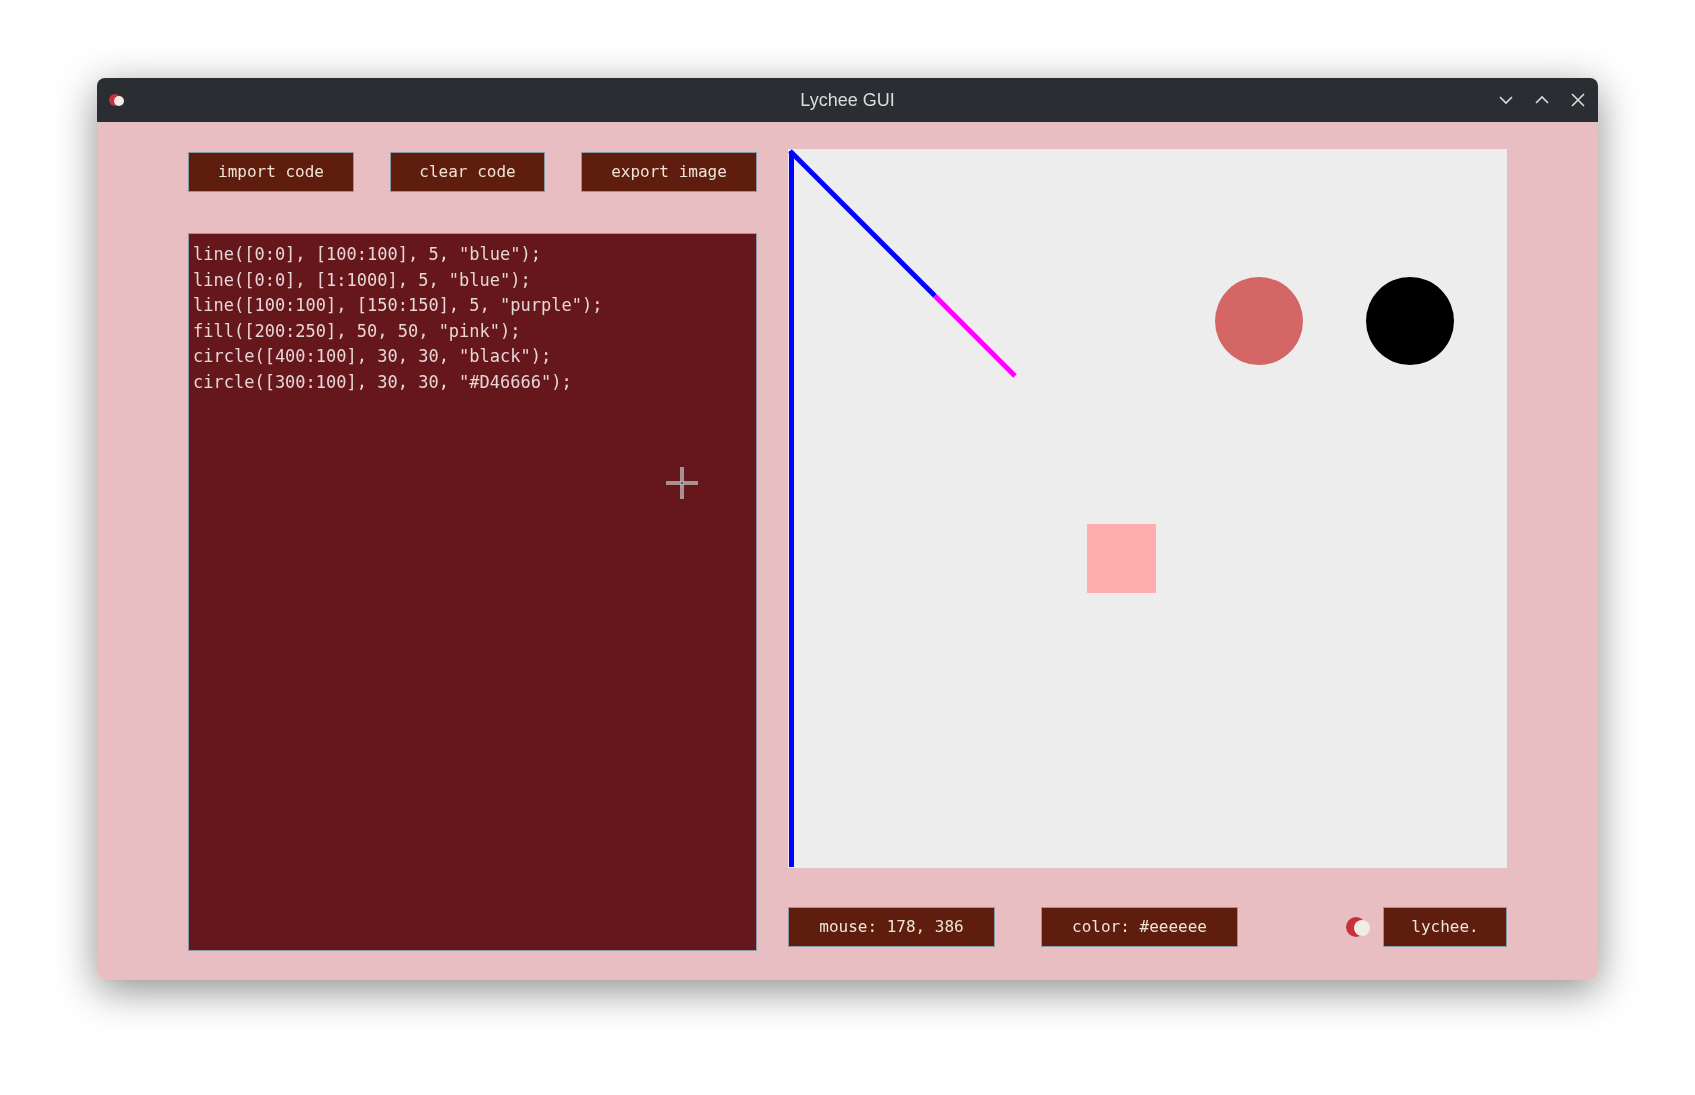 The width and height of the screenshot is (1695, 1095). I want to click on code-line: circle([300:100], 30, 30, "#D46666");, so click(382, 382).